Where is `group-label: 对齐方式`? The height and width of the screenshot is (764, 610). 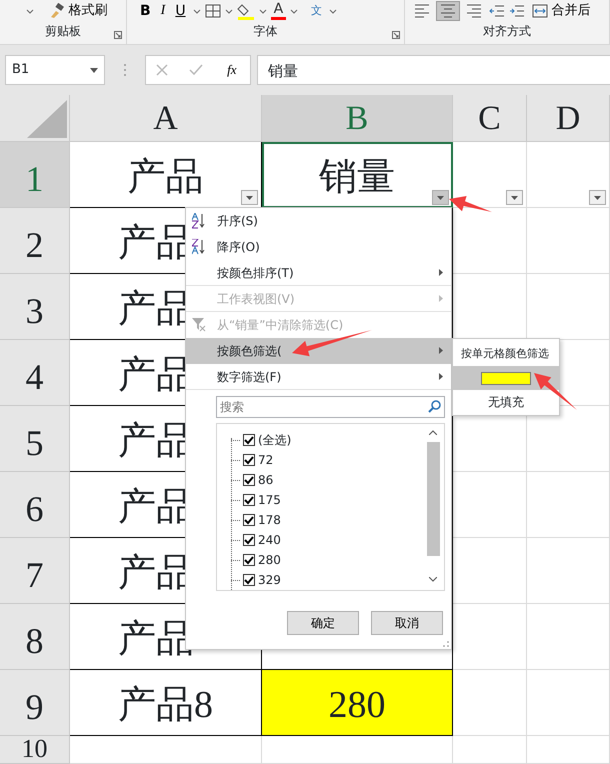
group-label: 对齐方式 is located at coordinates (507, 31).